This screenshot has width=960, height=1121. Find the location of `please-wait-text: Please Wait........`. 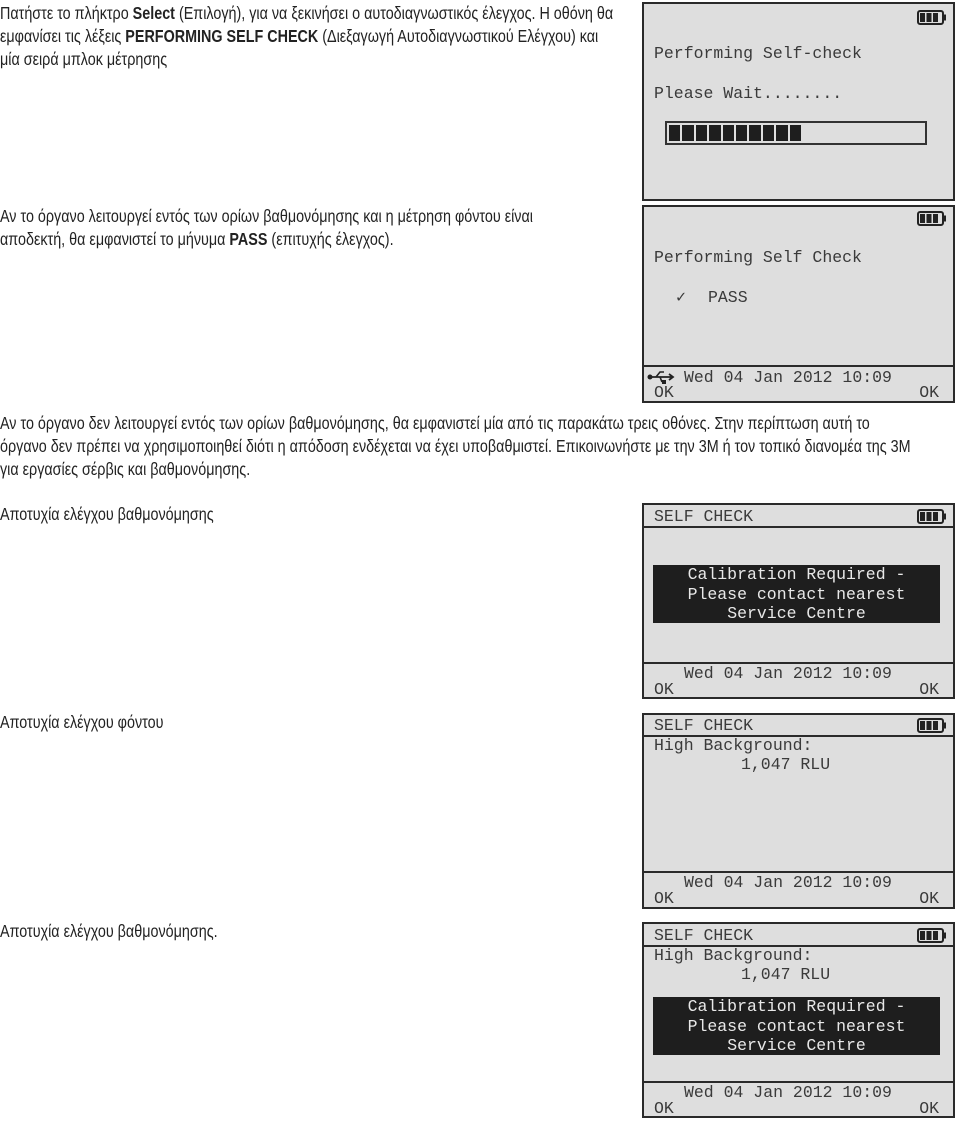

please-wait-text: Please Wait........ is located at coordinates (748, 93).